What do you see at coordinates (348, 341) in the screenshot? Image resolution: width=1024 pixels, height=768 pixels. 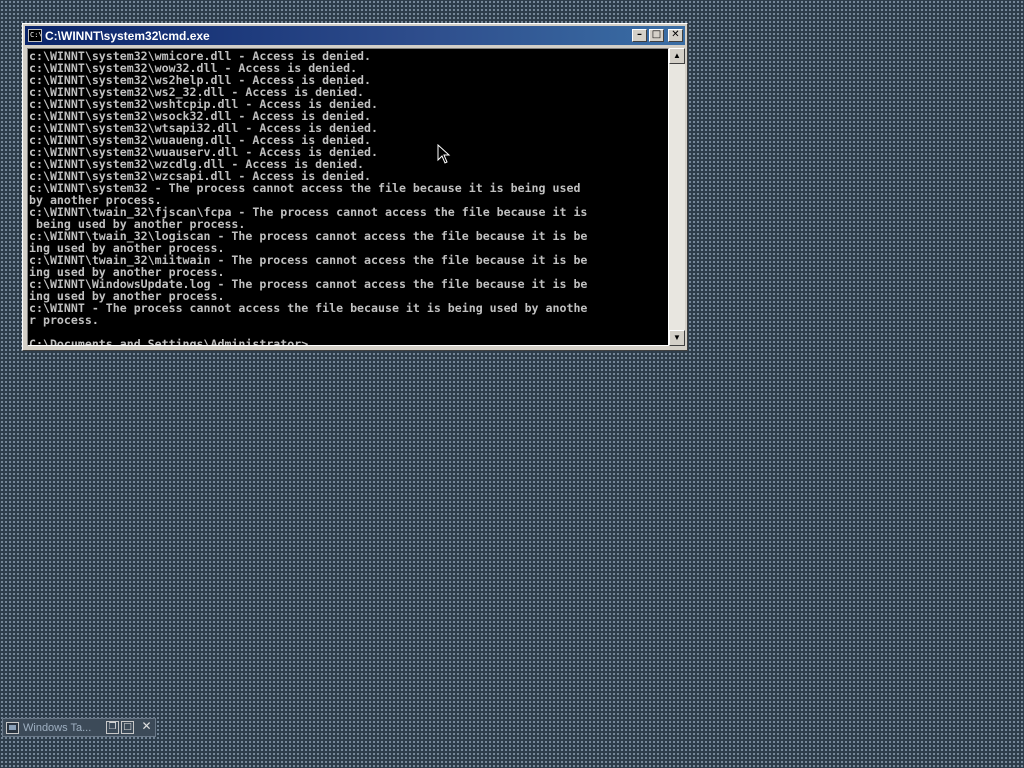 I see `command-prompt: C:\Documents and Settings\Administrator>` at bounding box center [348, 341].